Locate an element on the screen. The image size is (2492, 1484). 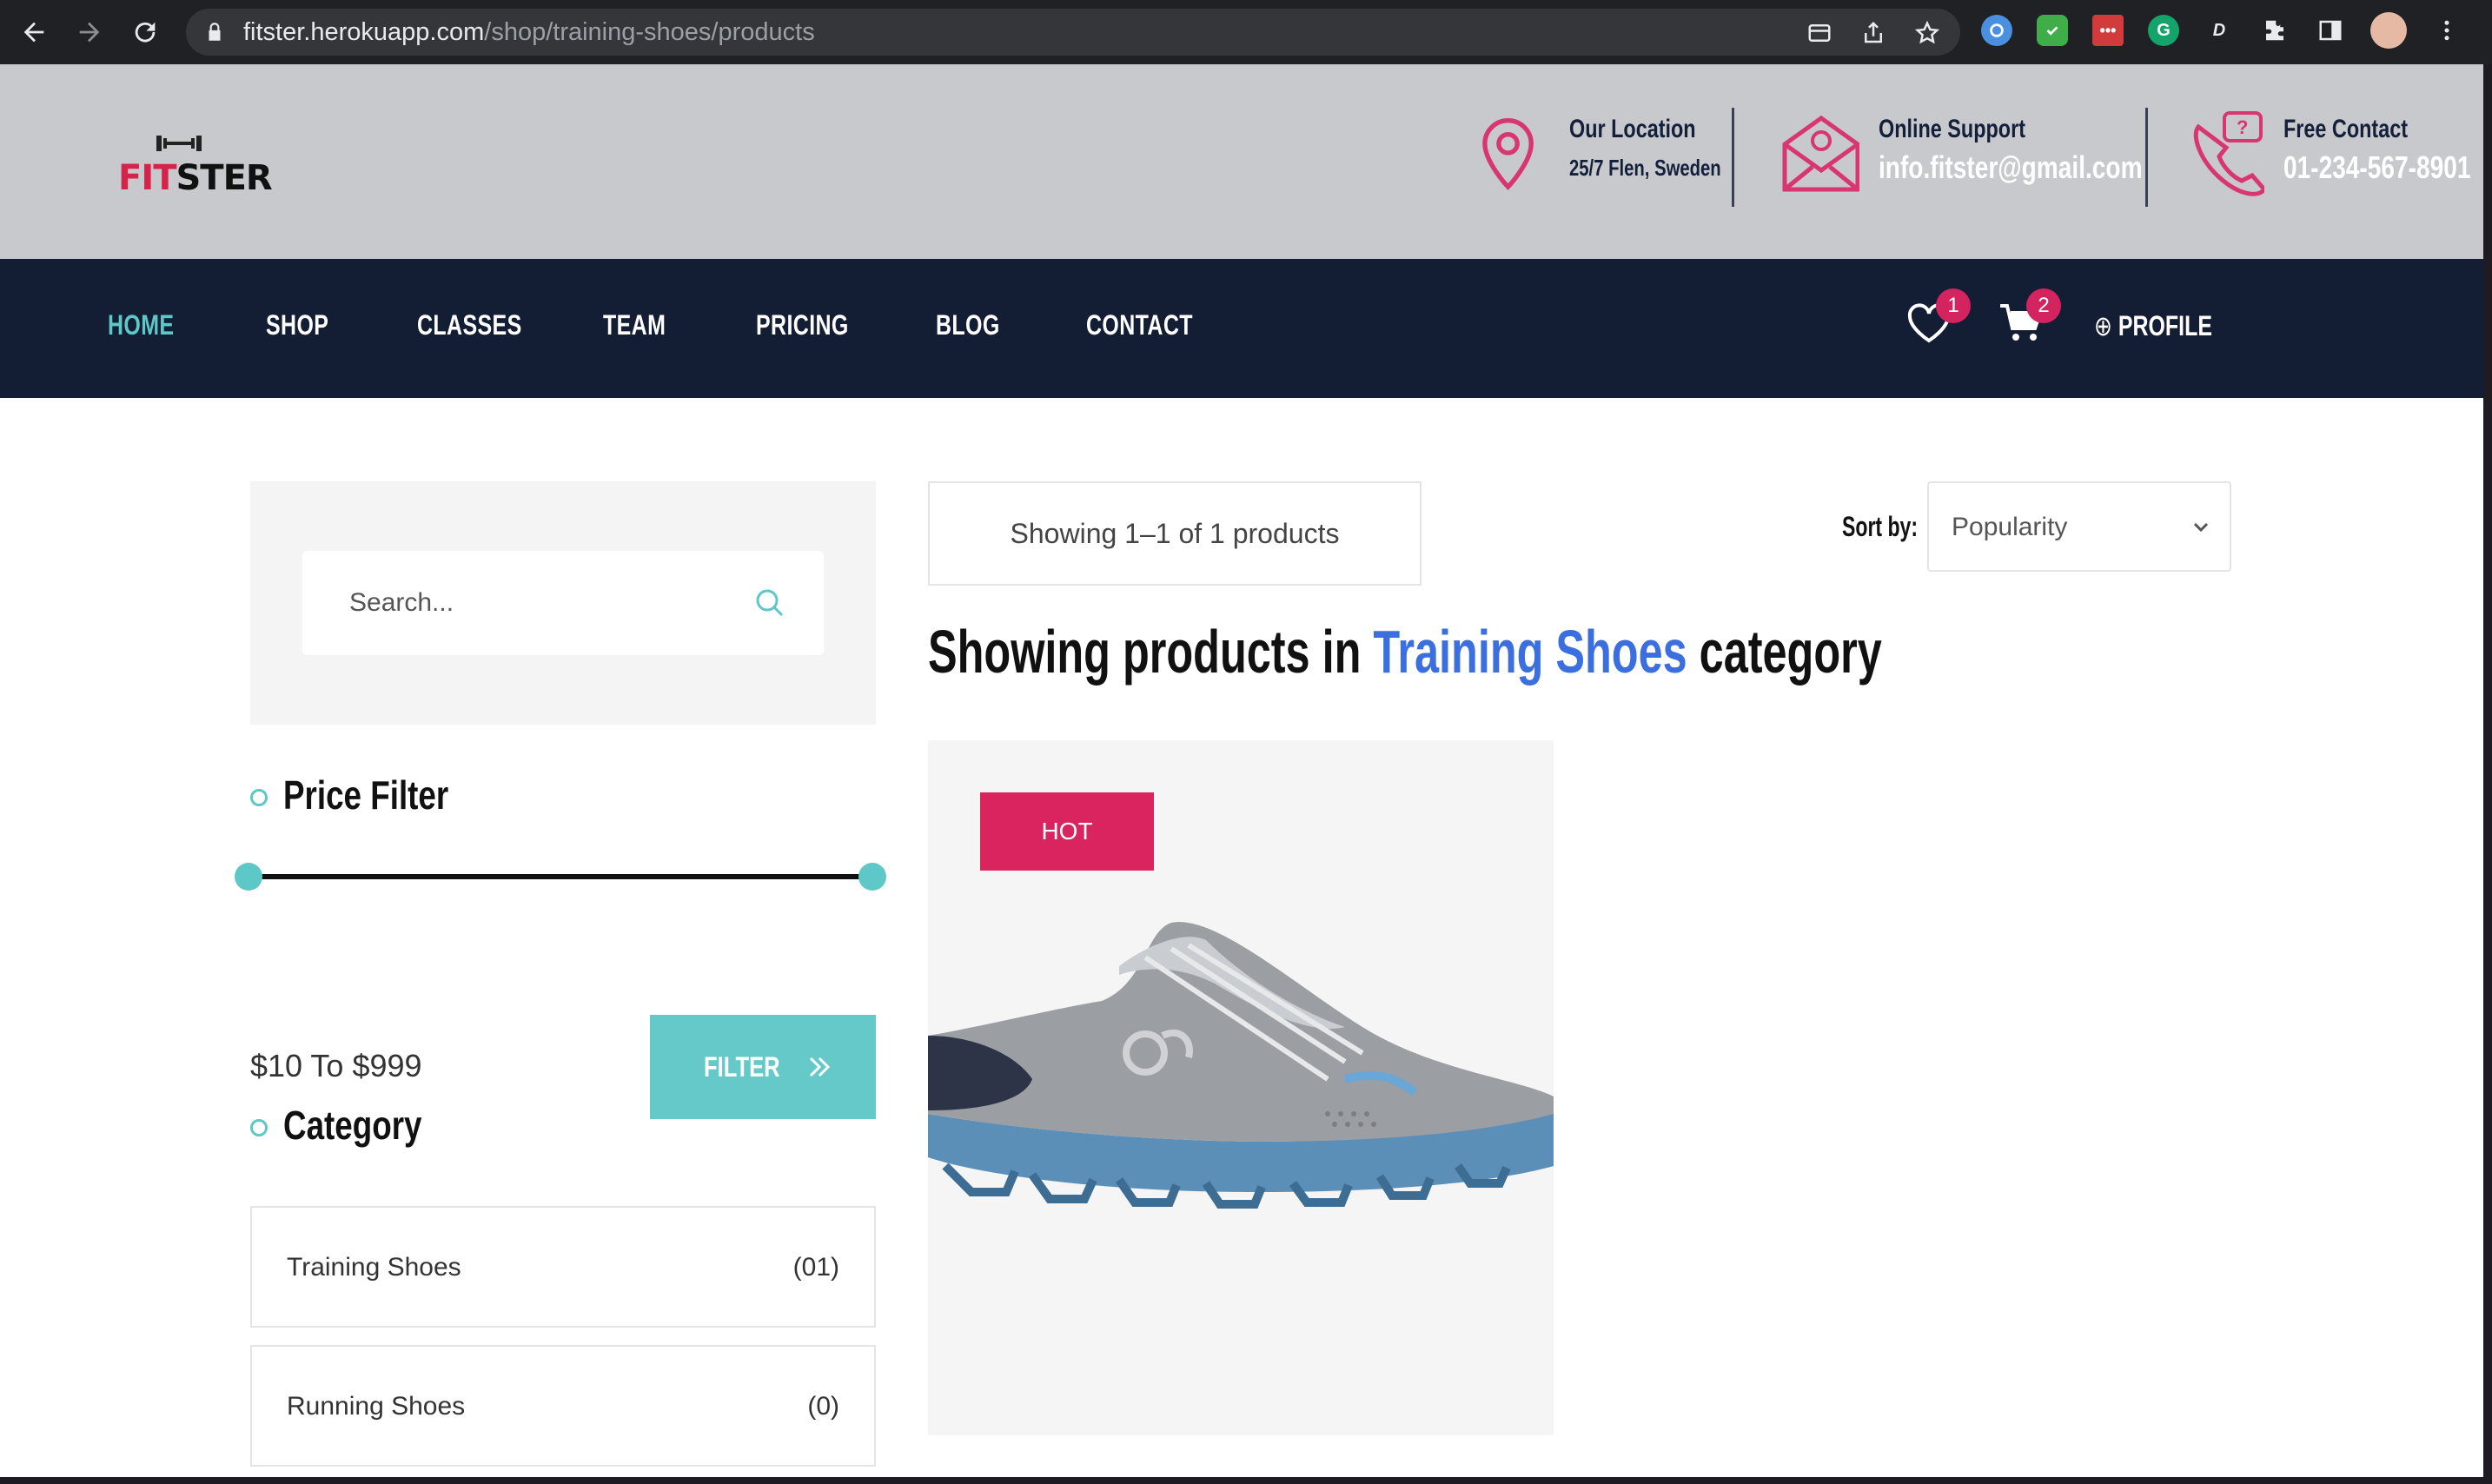
extension-d-icon: D is located at coordinates (2219, 30).